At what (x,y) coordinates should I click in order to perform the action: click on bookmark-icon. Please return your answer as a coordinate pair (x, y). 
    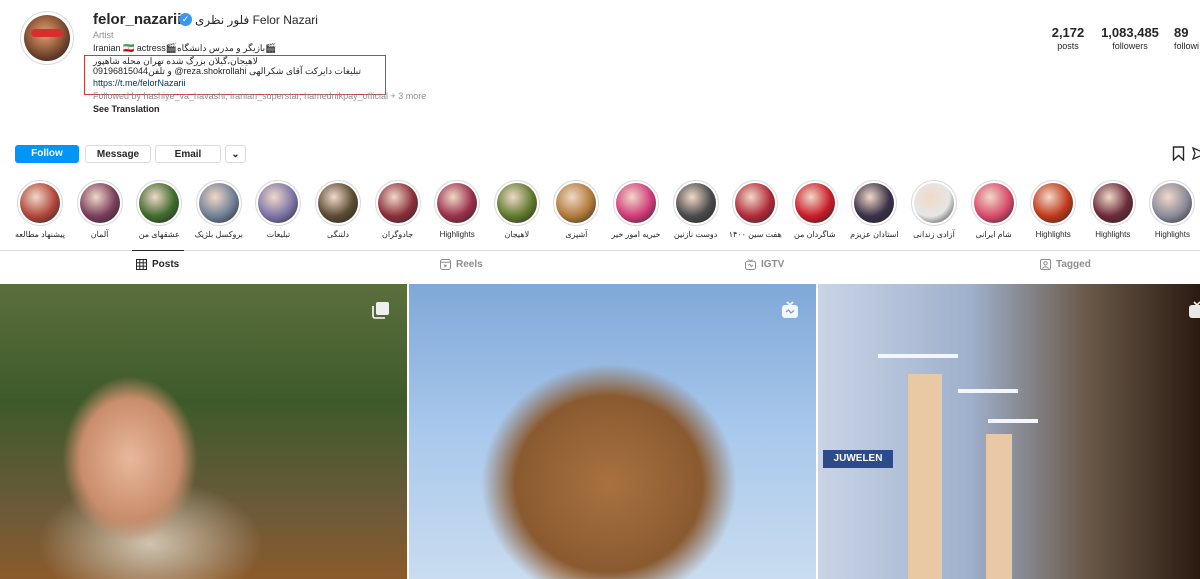
    Looking at the image, I should click on (1178, 153).